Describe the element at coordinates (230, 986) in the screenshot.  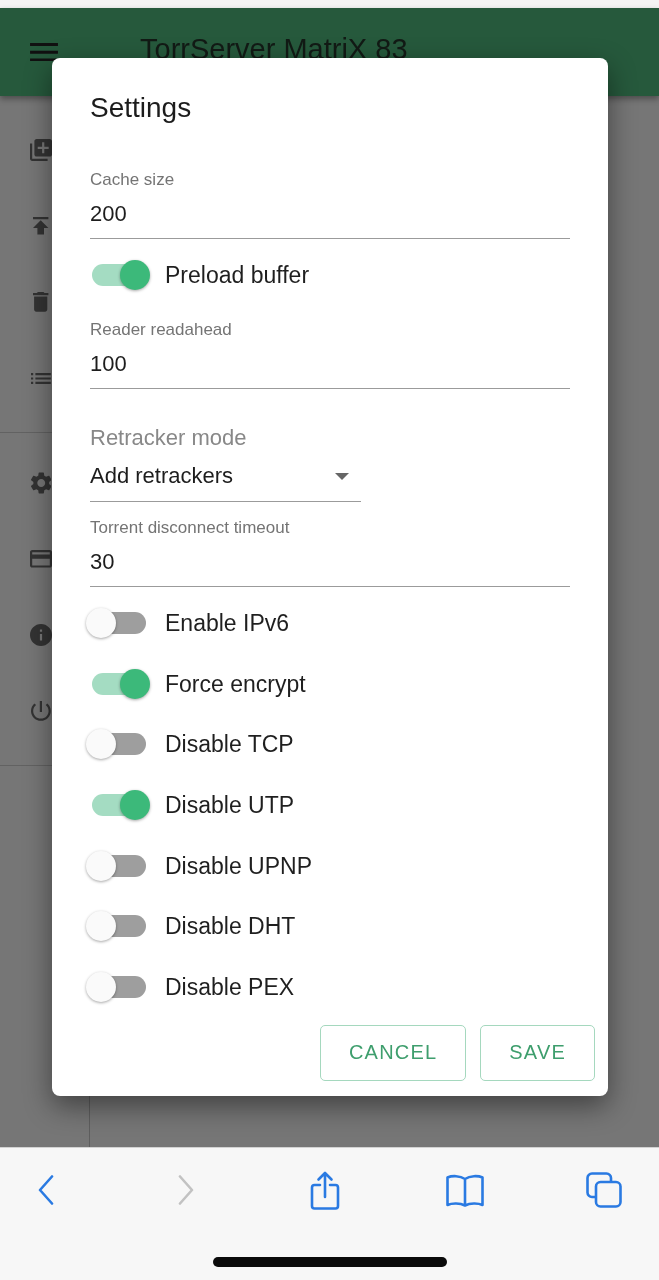
I see `switch-label: Disable PEX` at that location.